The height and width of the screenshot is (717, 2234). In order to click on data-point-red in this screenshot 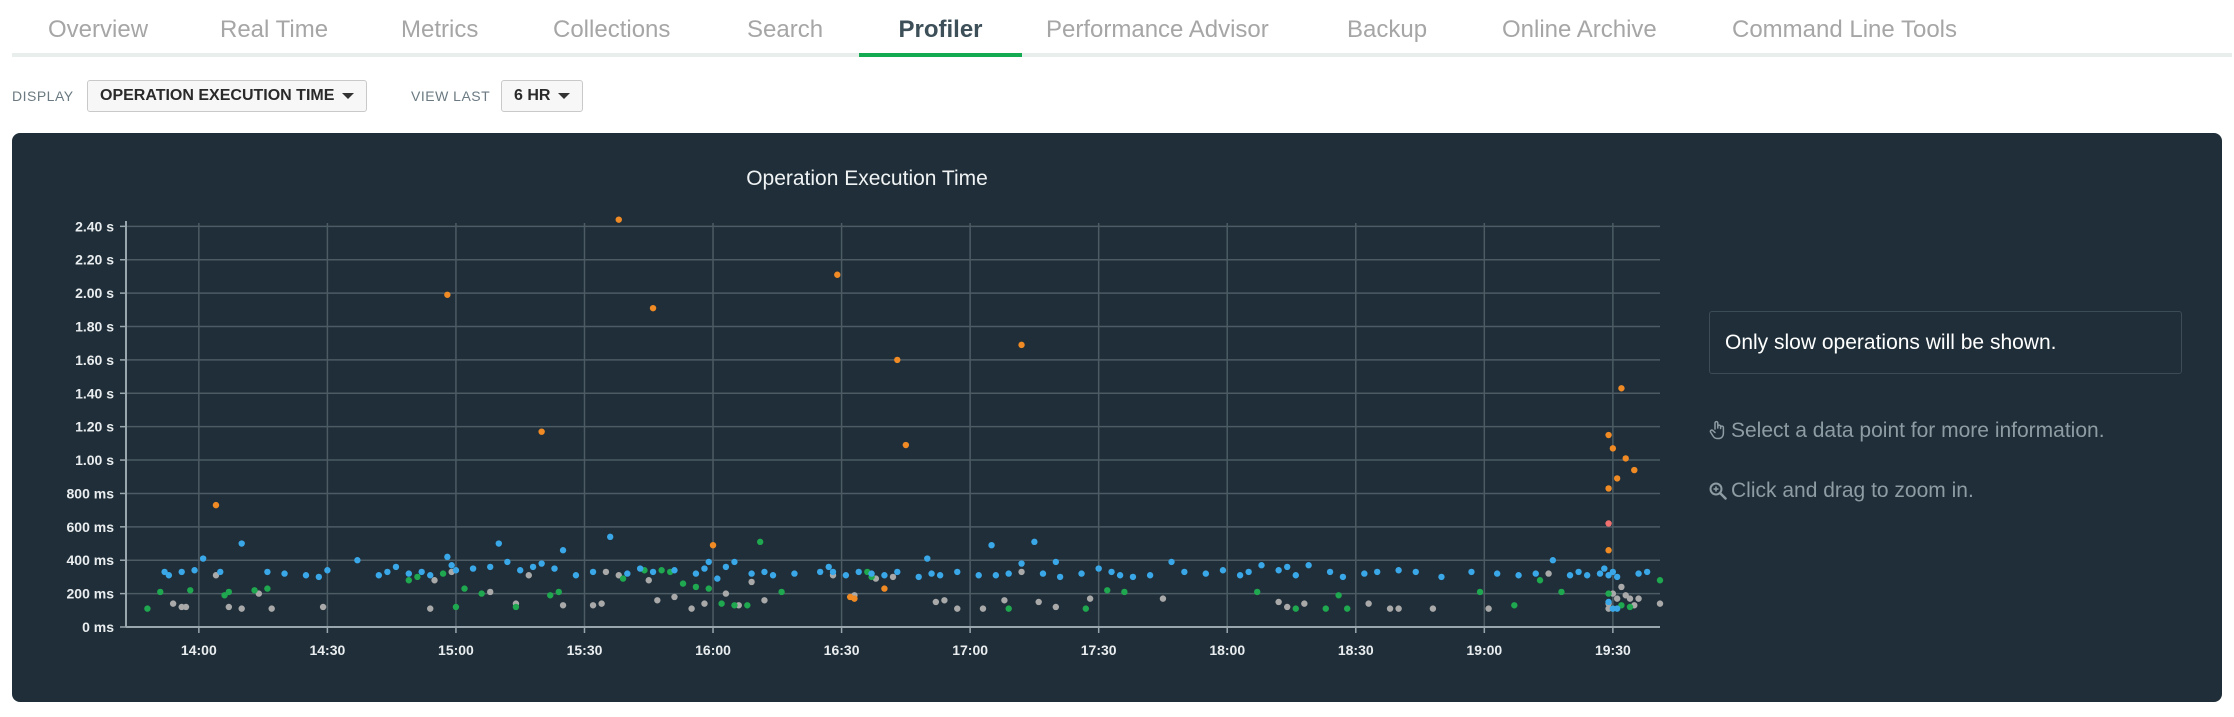, I will do `click(1608, 523)`.